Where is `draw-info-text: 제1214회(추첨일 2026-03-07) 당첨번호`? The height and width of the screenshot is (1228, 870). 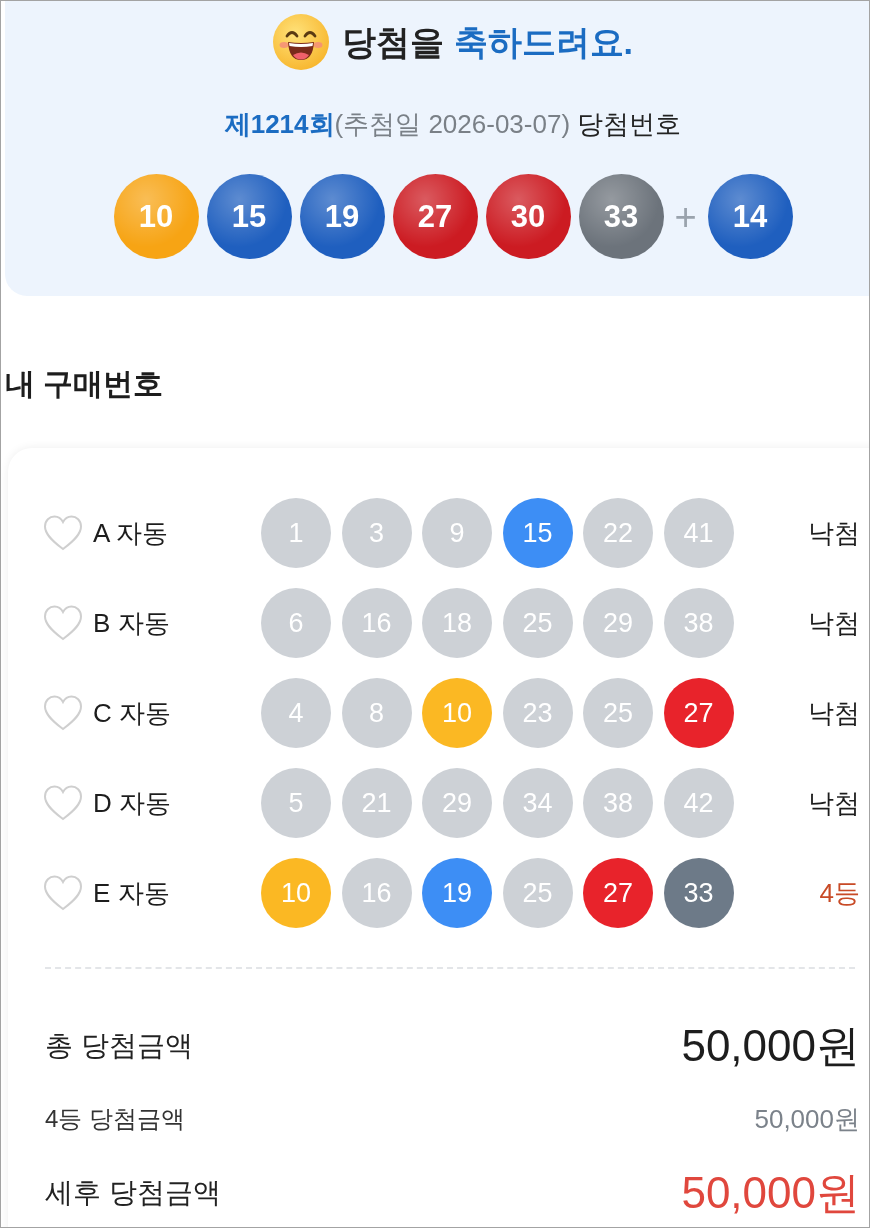 draw-info-text: 제1214회(추첨일 2026-03-07) 당첨번호 is located at coordinates (453, 124).